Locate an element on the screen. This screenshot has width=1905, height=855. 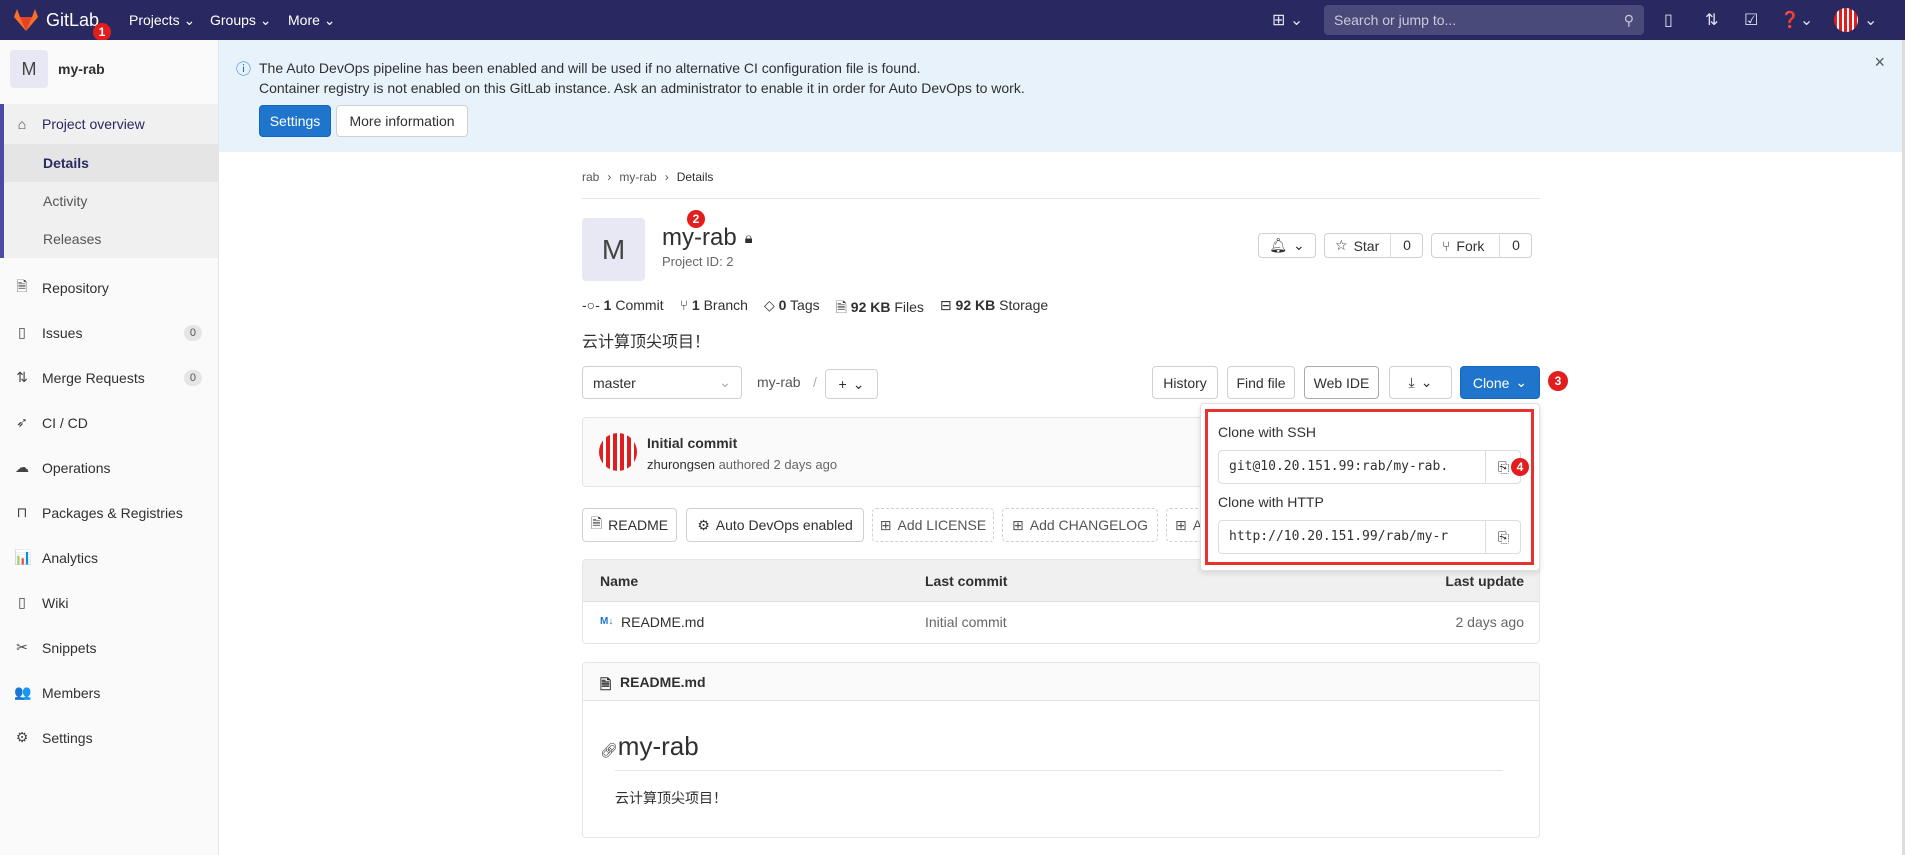
todos-icon: ☑ is located at coordinates (1751, 20).